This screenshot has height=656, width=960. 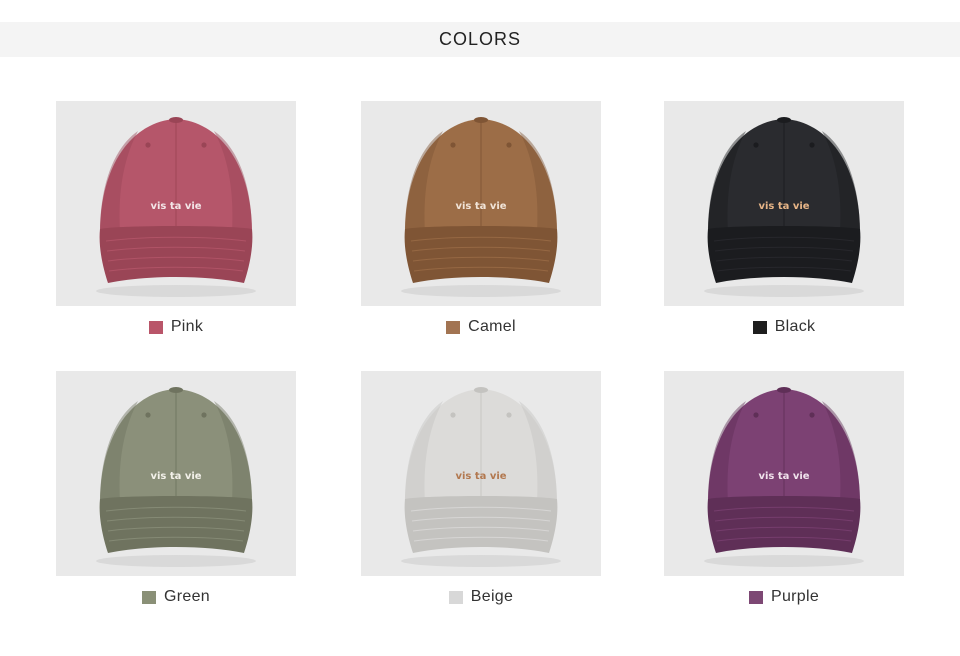 What do you see at coordinates (795, 596) in the screenshot?
I see `color-name: Purple` at bounding box center [795, 596].